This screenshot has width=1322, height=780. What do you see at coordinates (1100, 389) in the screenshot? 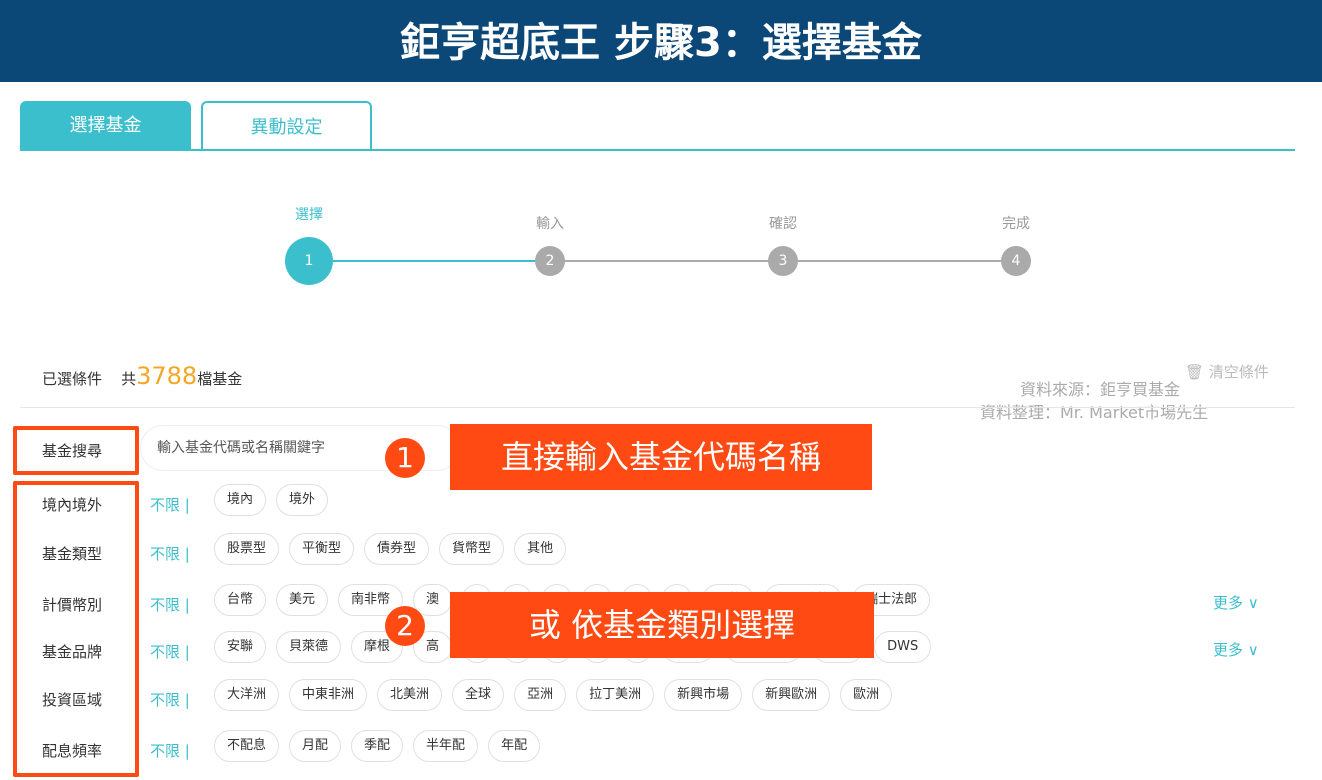
I see `source-line: 資料來源：鉅亨買基金` at bounding box center [1100, 389].